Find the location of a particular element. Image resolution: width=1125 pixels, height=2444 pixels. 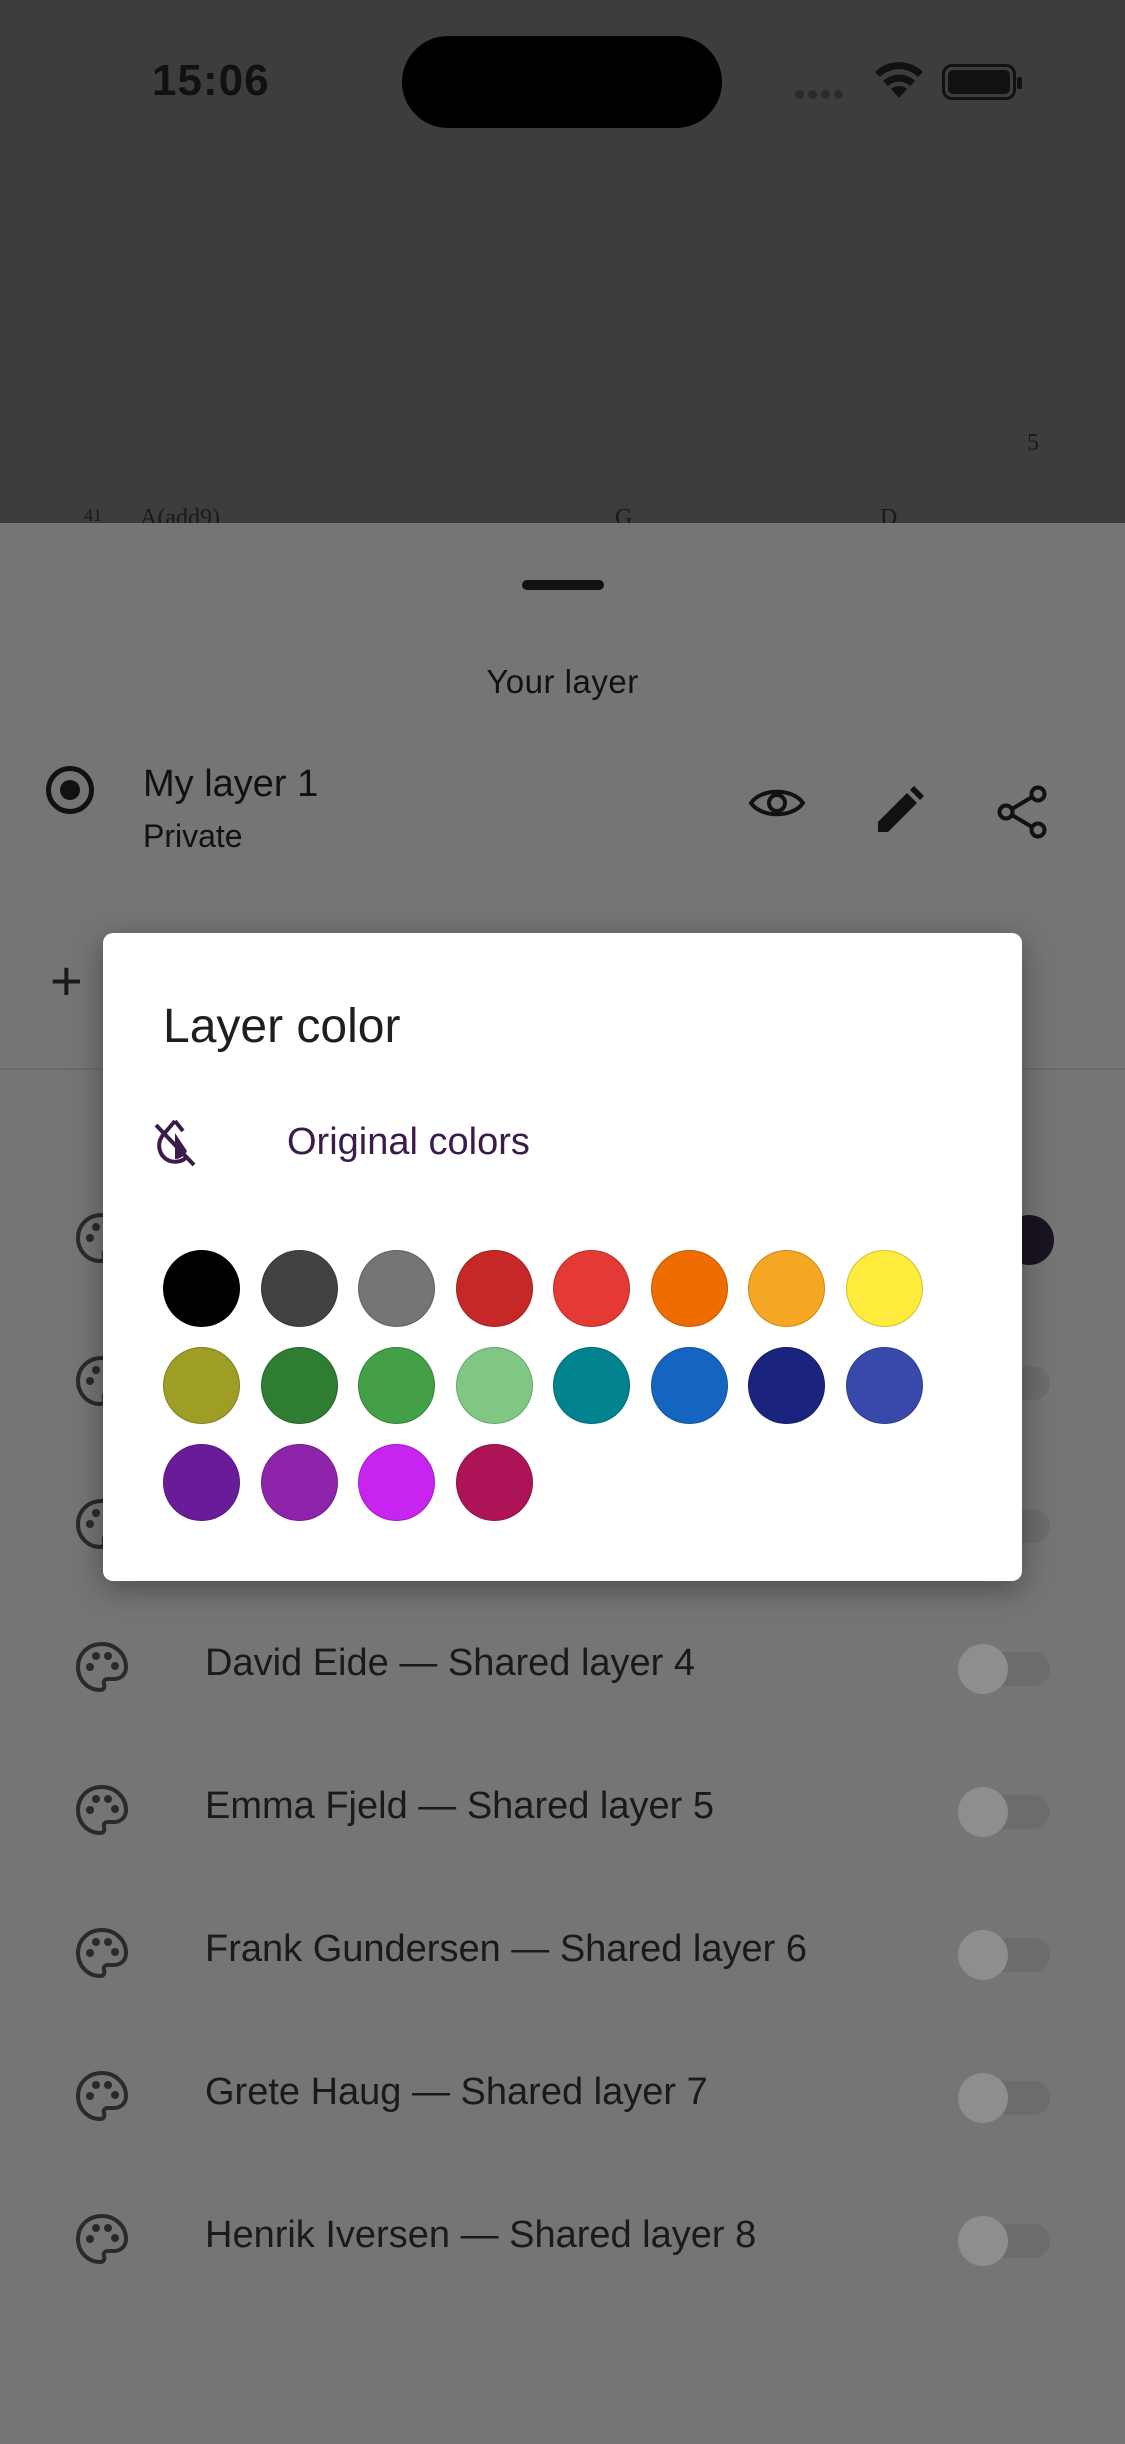

list-item: Emma Fjeld — Shared layer 5 is located at coordinates (562, 1806).